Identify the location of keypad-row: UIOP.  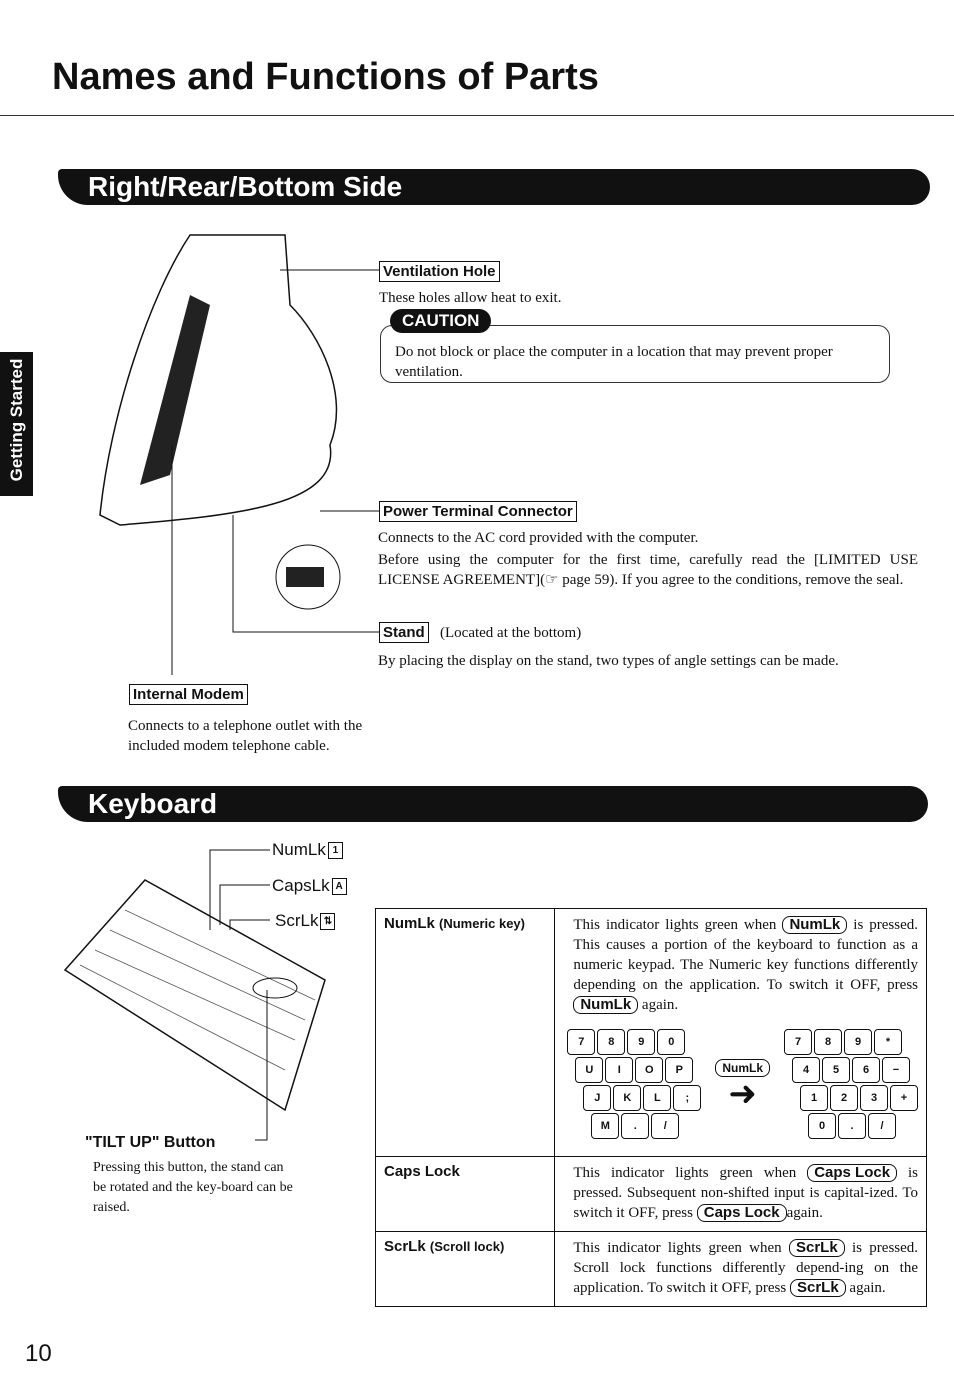
(638, 1070).